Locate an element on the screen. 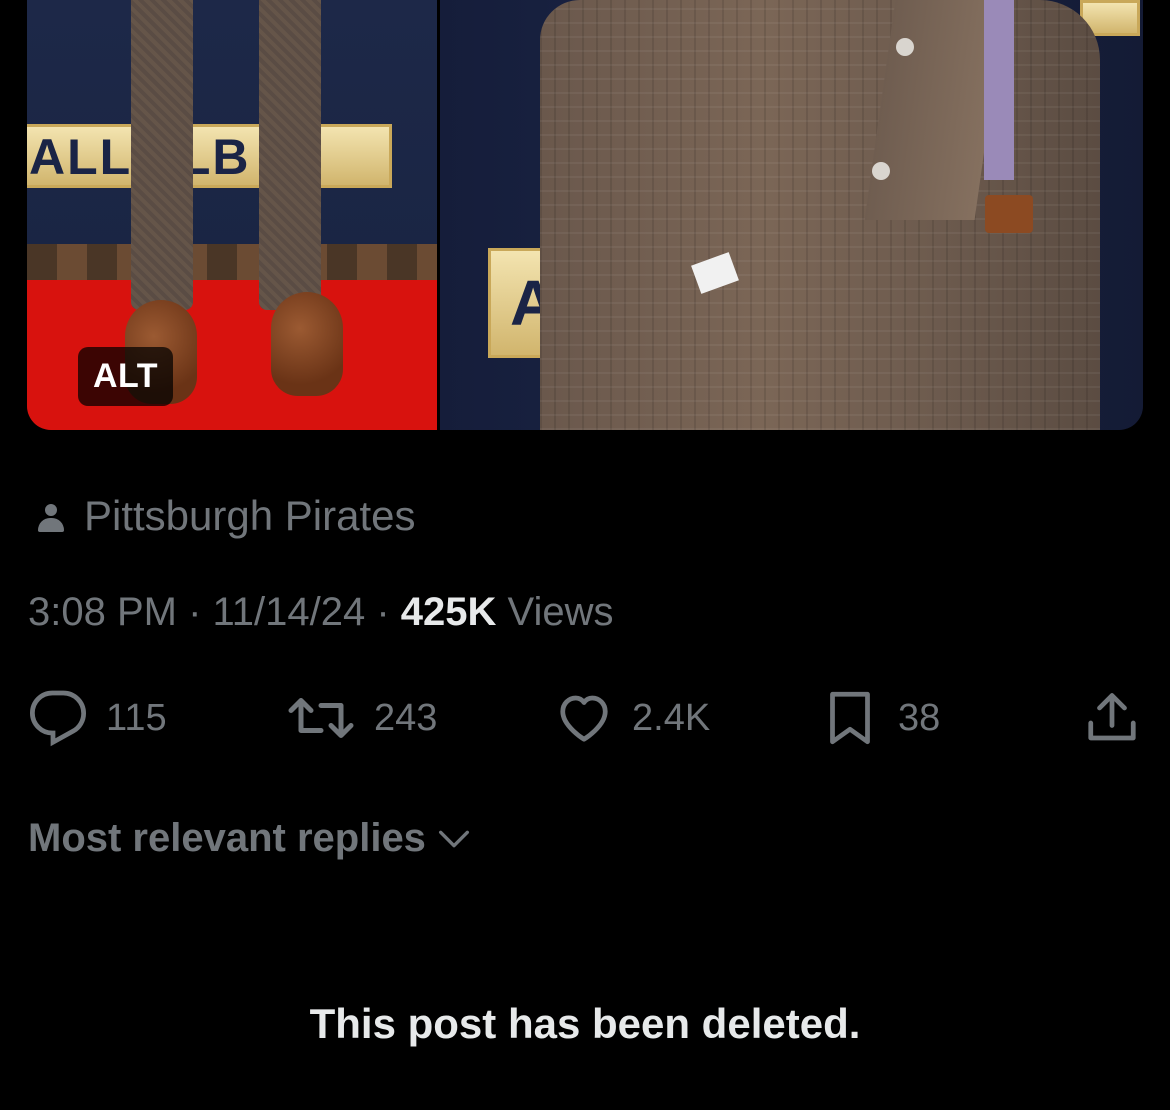  action-bar: 115 243 2.4K 38 is located at coordinates (585, 718).